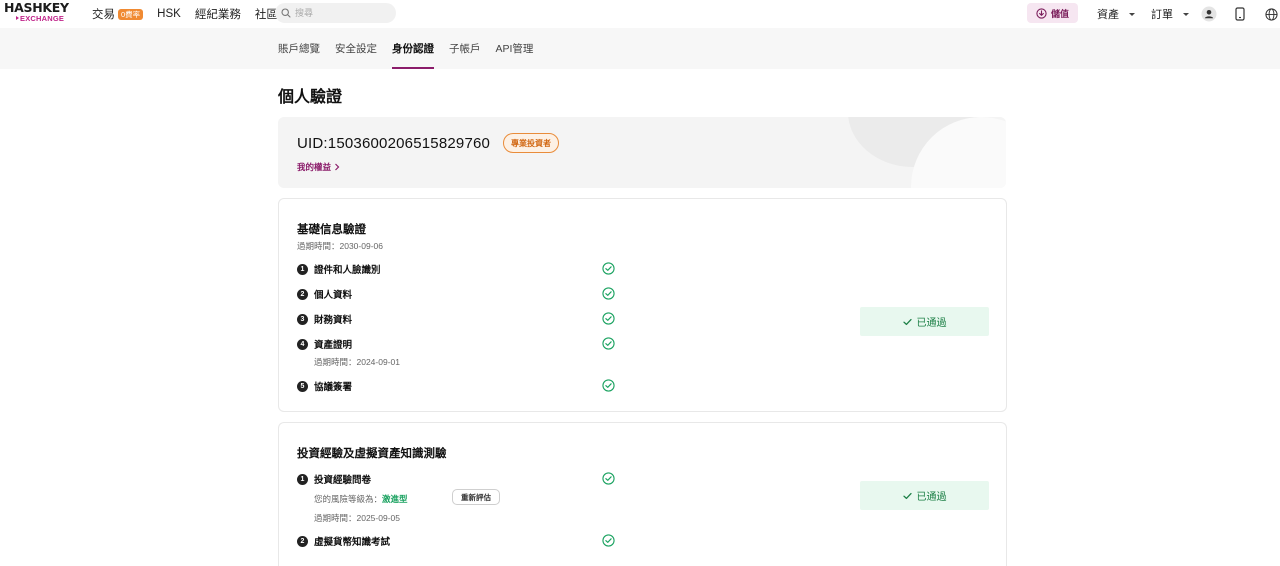 Image resolution: width=1280 pixels, height=566 pixels. I want to click on account-tabs: 賬戶總覽 安全設定 身份認證 子帳戶 API管理, so click(405, 48).